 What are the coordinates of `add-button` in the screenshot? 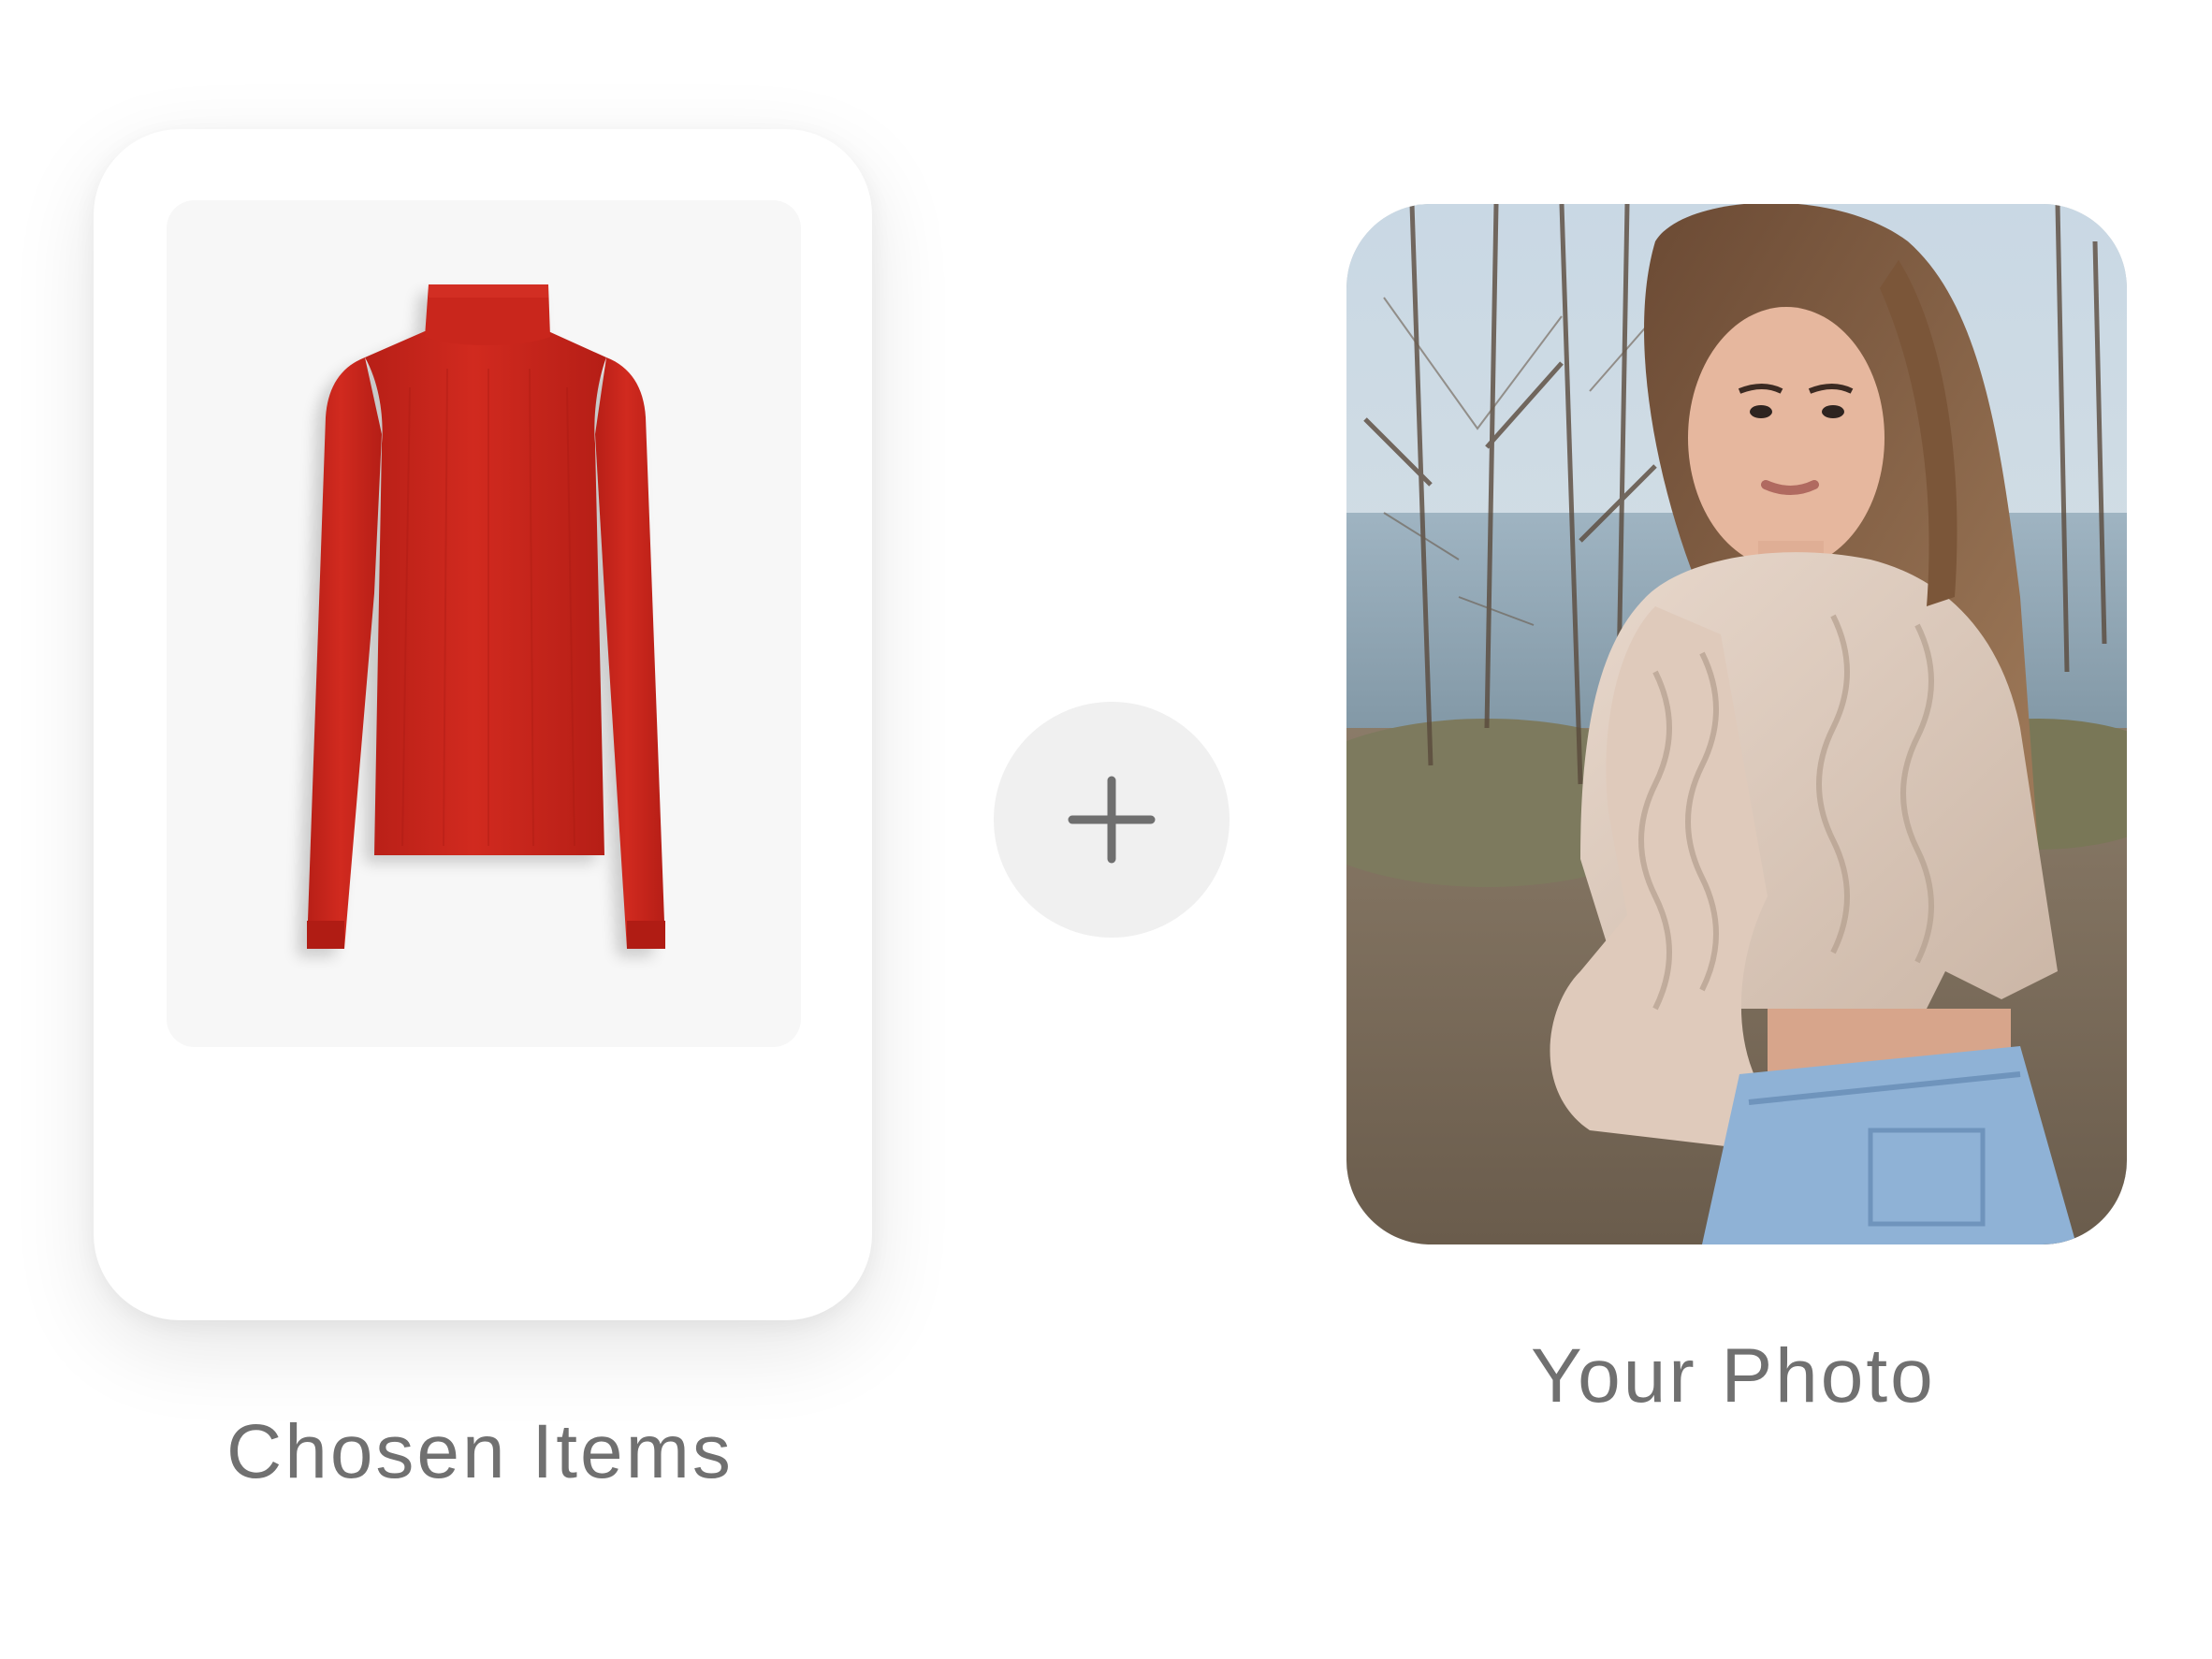 It's located at (1112, 820).